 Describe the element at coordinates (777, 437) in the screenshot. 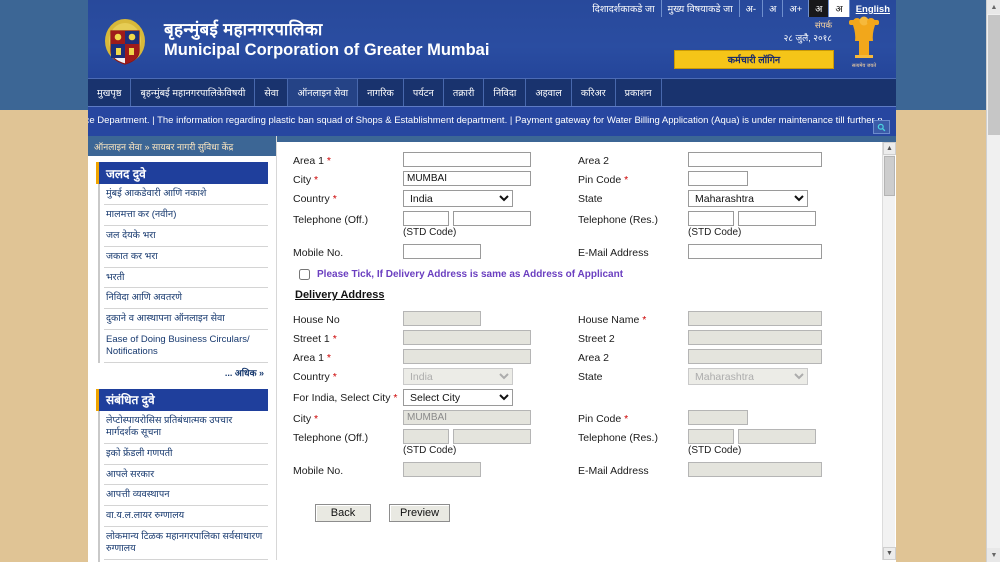

I see `delivery-telephone-res-number-input` at that location.